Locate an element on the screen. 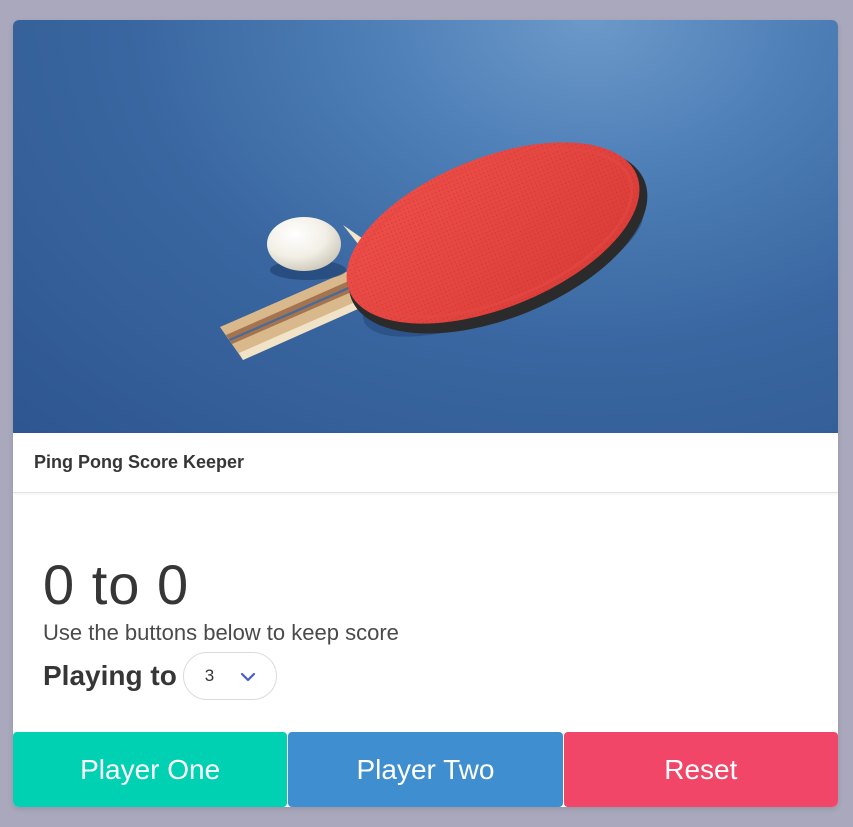 The image size is (853, 827). playing-to-row: Playing to 3 is located at coordinates (160, 676).